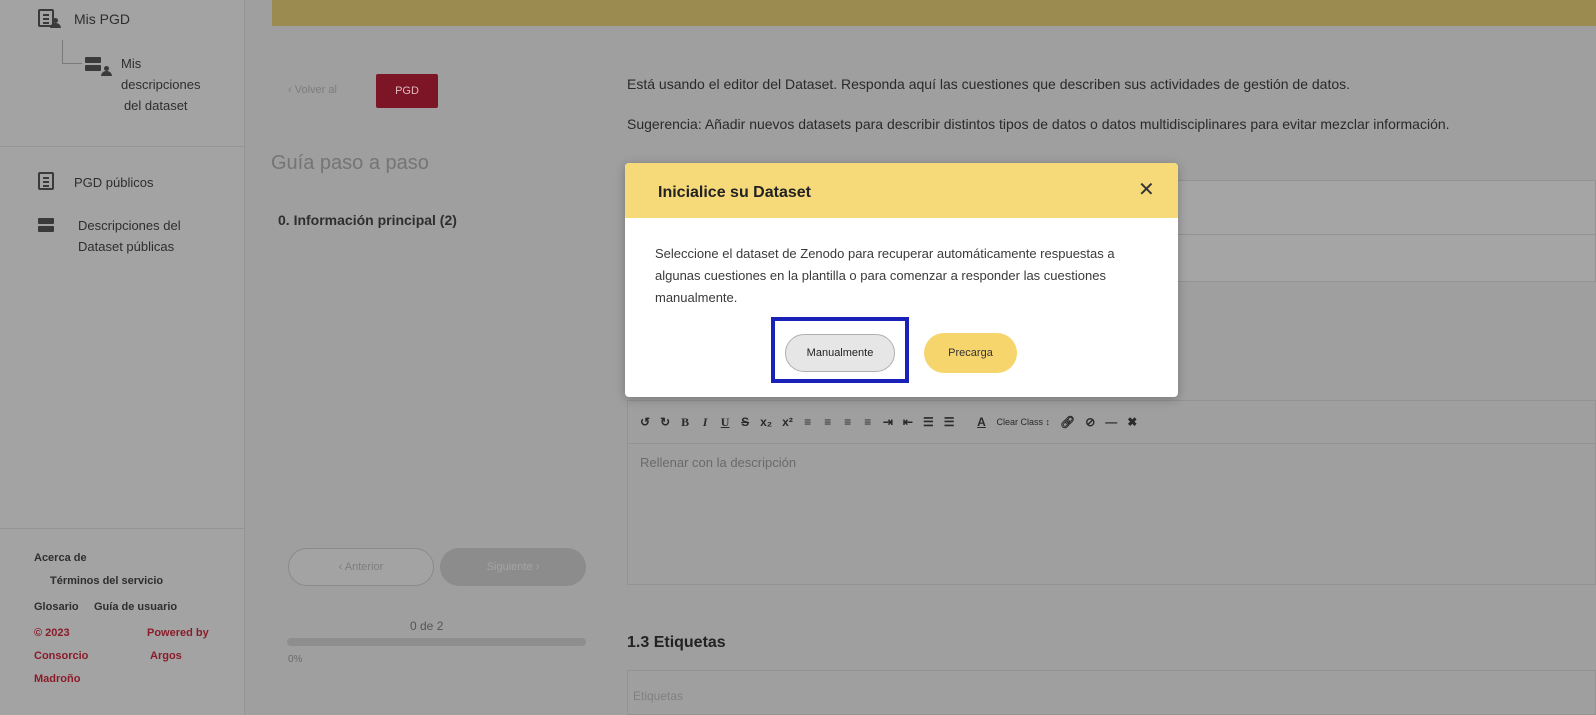 The width and height of the screenshot is (1596, 715). Describe the element at coordinates (1111, 692) in the screenshot. I see `tags-input` at that location.